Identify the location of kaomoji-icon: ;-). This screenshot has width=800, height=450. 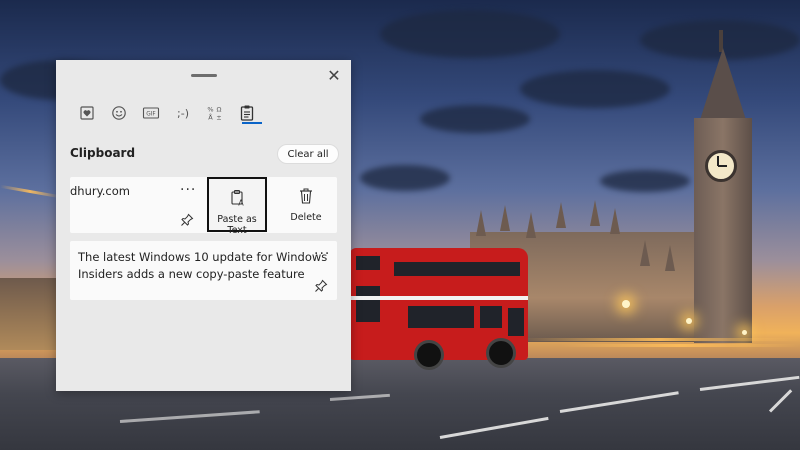
(183, 113).